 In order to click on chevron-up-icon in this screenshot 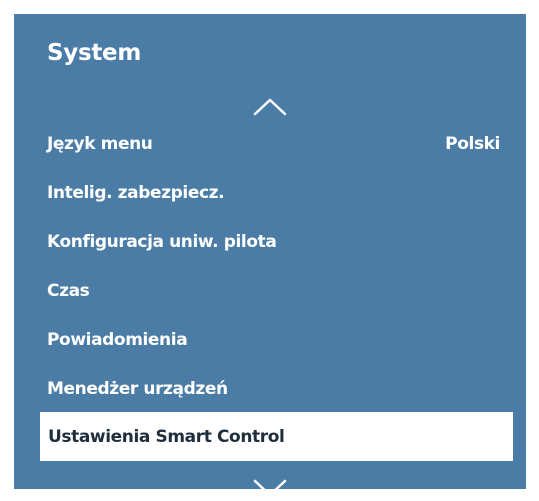, I will do `click(270, 107)`.